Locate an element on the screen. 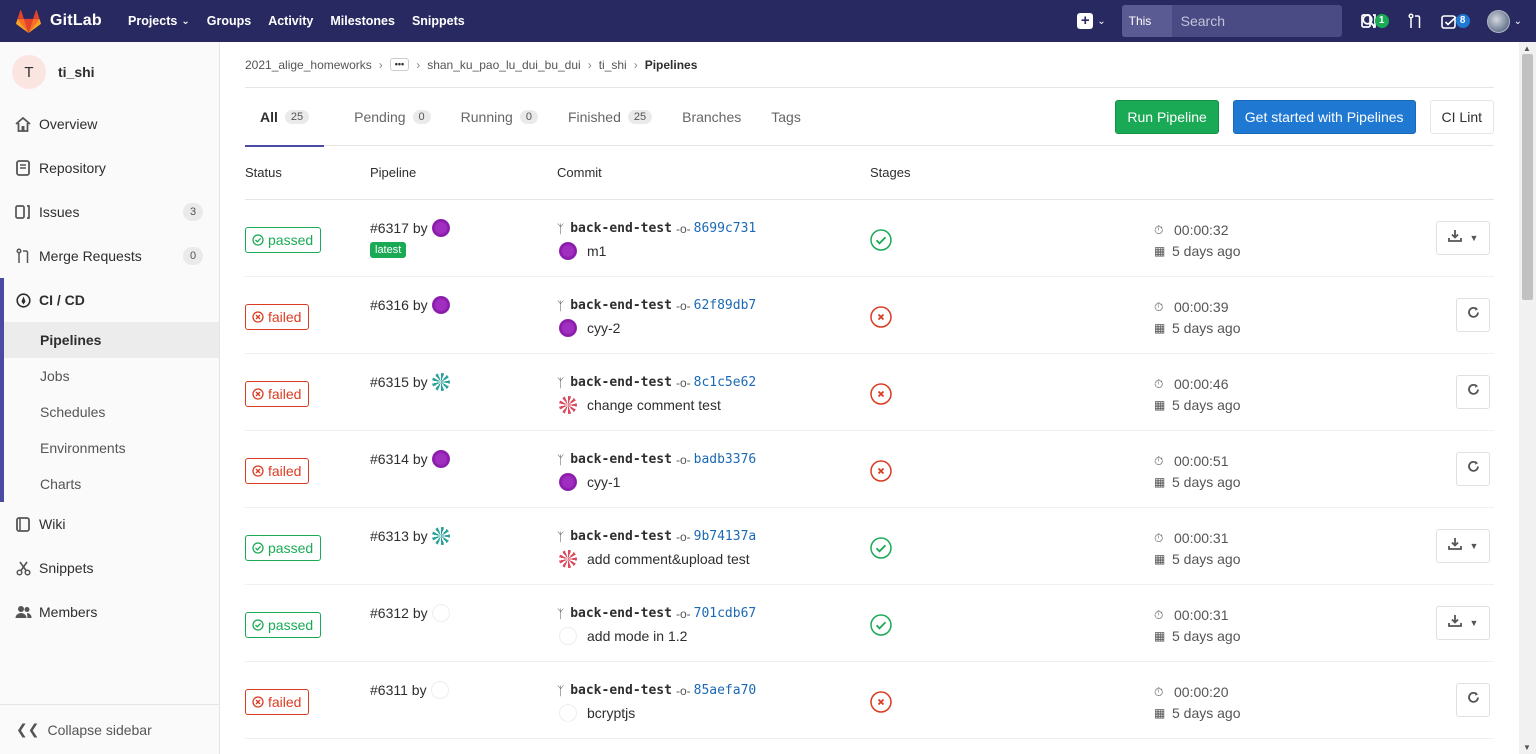 This screenshot has height=754, width=1536. sidebar-item-cicd: CI / CD is located at coordinates (111, 300).